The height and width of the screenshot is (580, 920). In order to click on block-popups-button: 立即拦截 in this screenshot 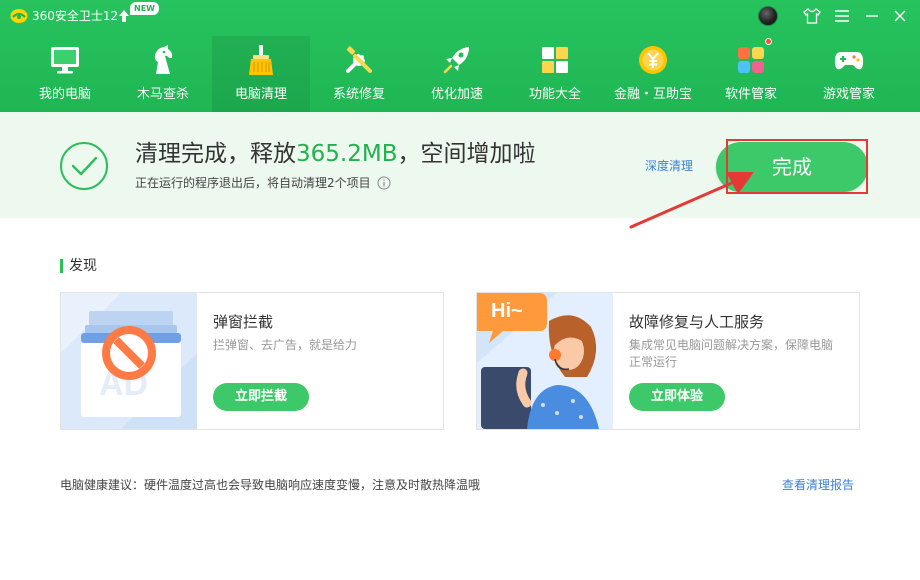, I will do `click(261, 397)`.